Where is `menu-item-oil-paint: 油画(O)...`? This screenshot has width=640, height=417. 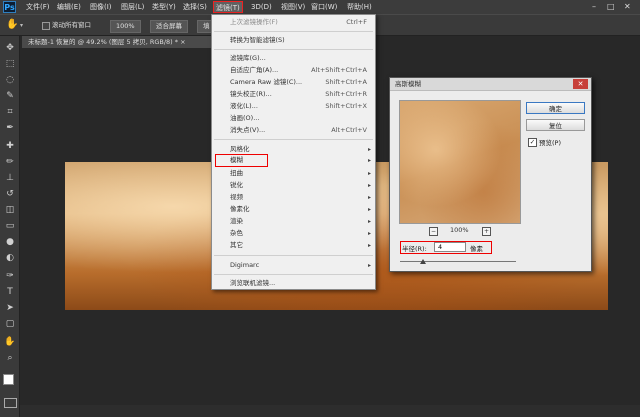
menu-item-oil-paint: 油画(O)... is located at coordinates (244, 118).